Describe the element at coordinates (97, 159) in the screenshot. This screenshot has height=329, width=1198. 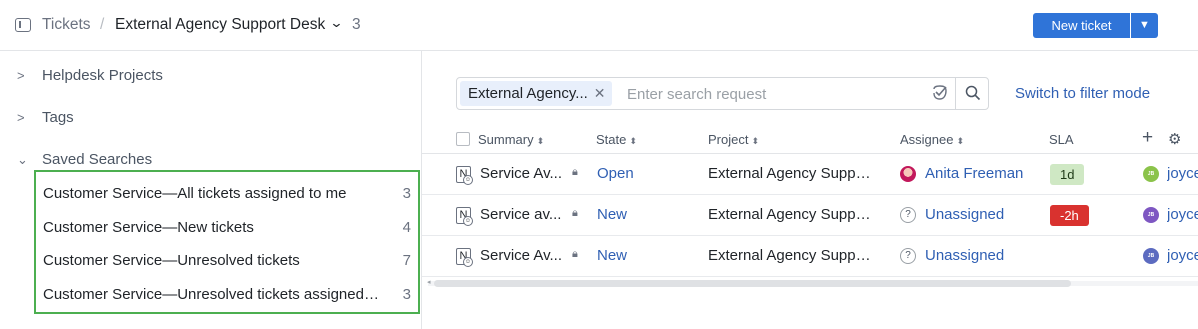
I see `tree-item-label: Saved Searches` at that location.